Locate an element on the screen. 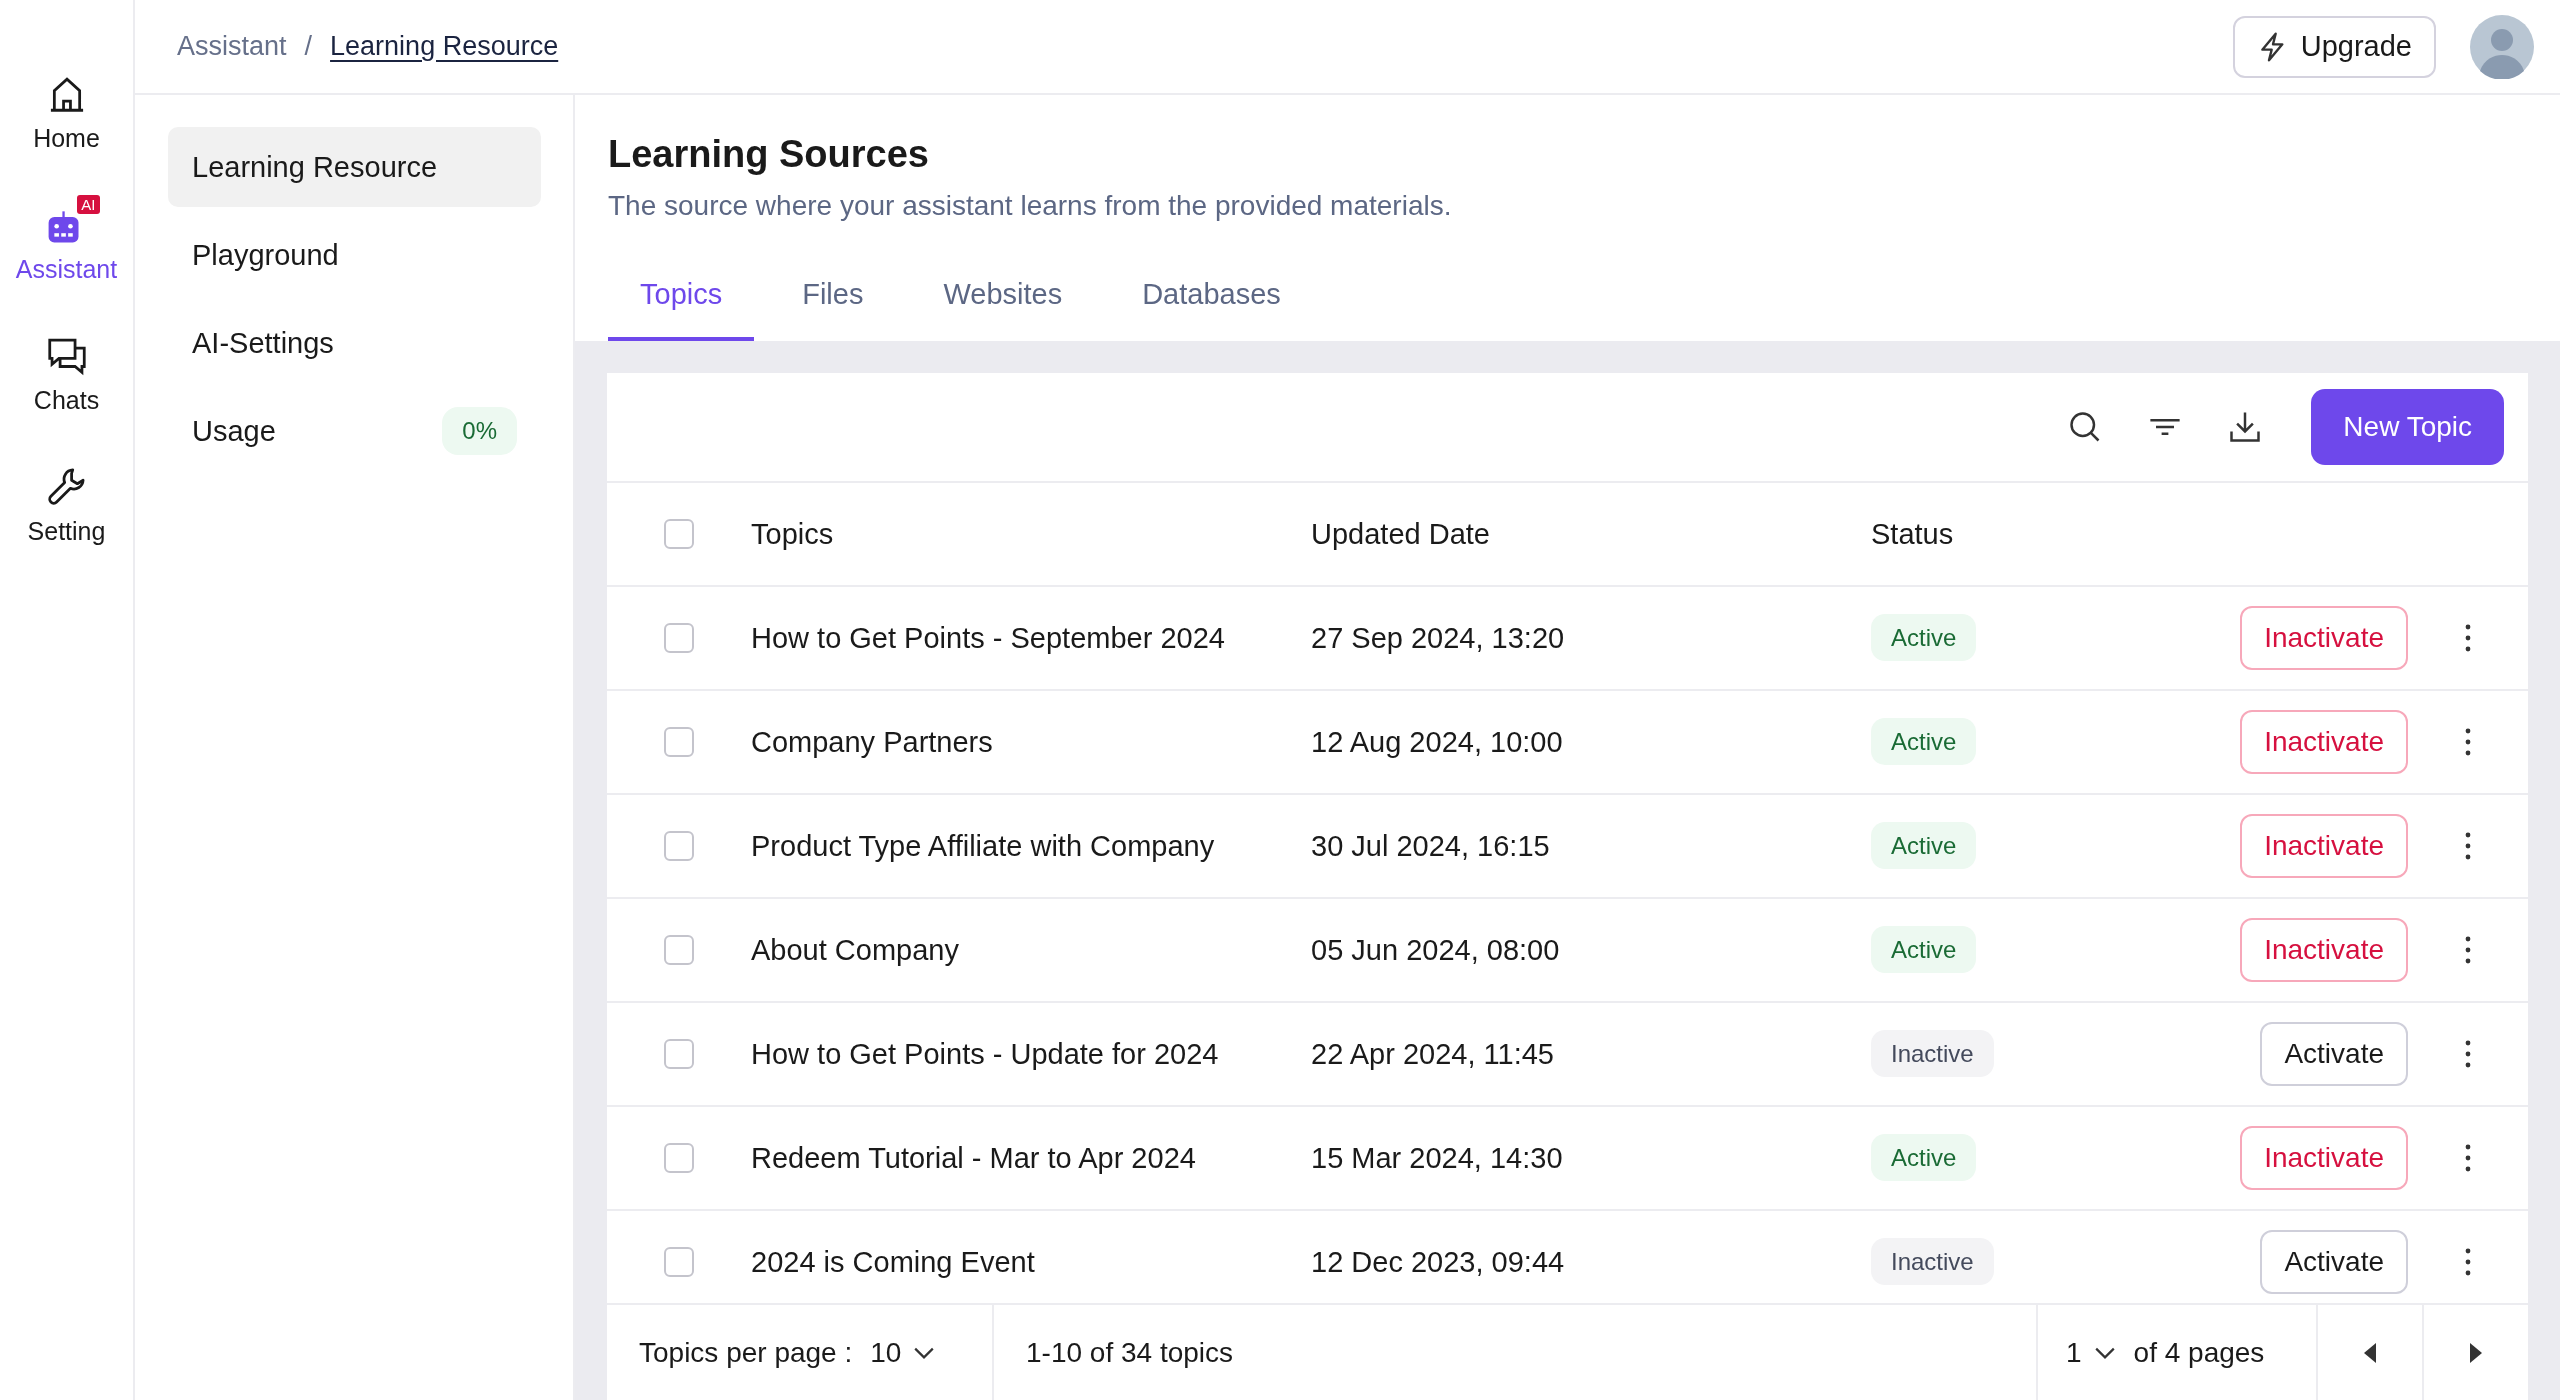 This screenshot has width=2560, height=1400. pages-text: of 4 pages is located at coordinates (2199, 1352).